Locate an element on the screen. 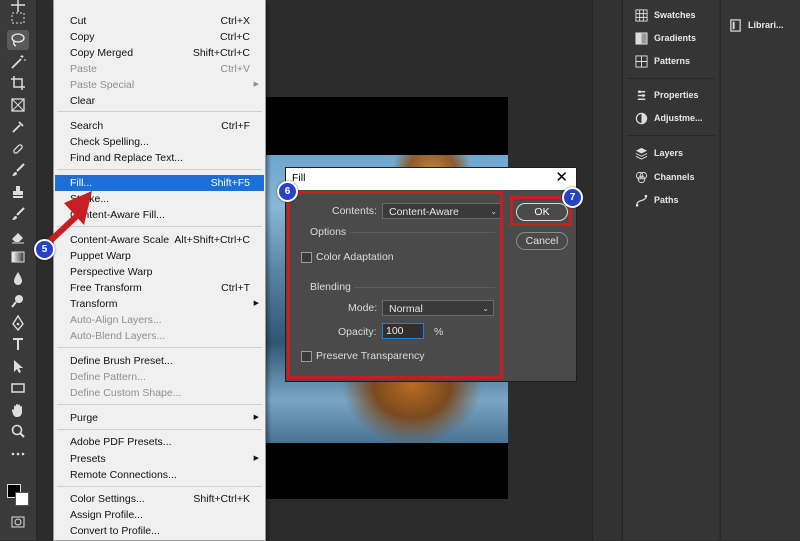 Image resolution: width=800 pixels, height=541 pixels. hand-tool-icon is located at coordinates (18, 410).